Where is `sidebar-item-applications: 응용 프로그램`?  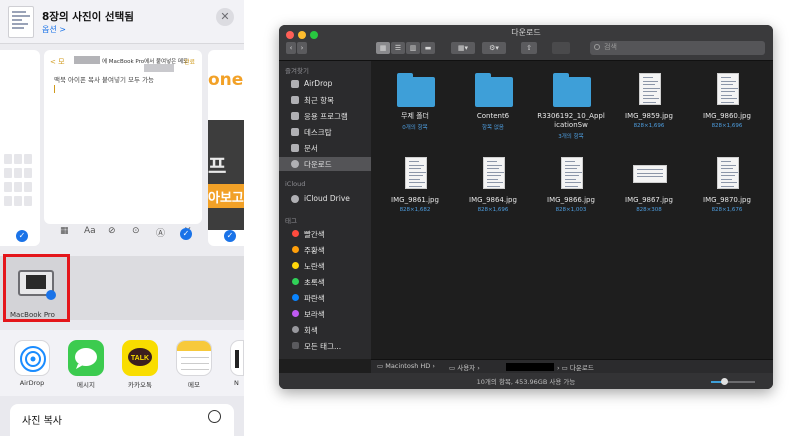
sidebar-item-applications: 응용 프로그램 is located at coordinates (325, 116).